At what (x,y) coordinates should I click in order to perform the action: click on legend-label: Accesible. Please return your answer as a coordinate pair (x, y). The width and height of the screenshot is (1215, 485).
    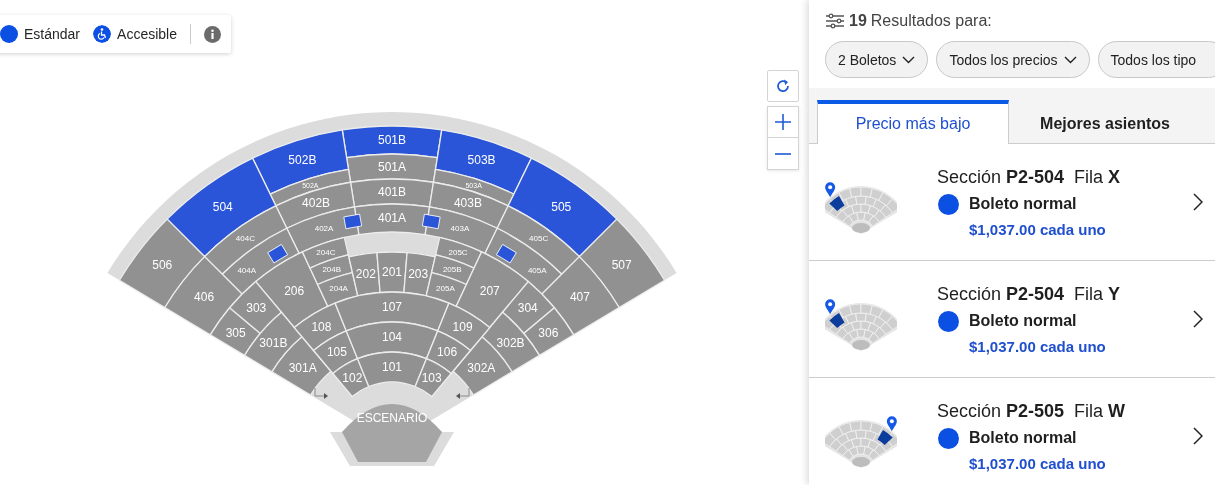
    Looking at the image, I should click on (147, 34).